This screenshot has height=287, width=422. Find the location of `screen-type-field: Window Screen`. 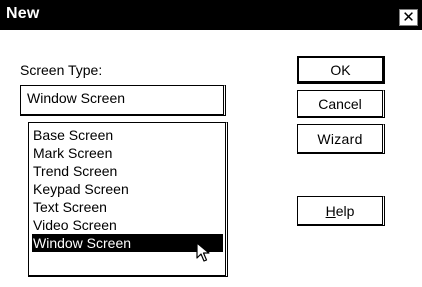

screen-type-field: Window Screen is located at coordinates (123, 100).